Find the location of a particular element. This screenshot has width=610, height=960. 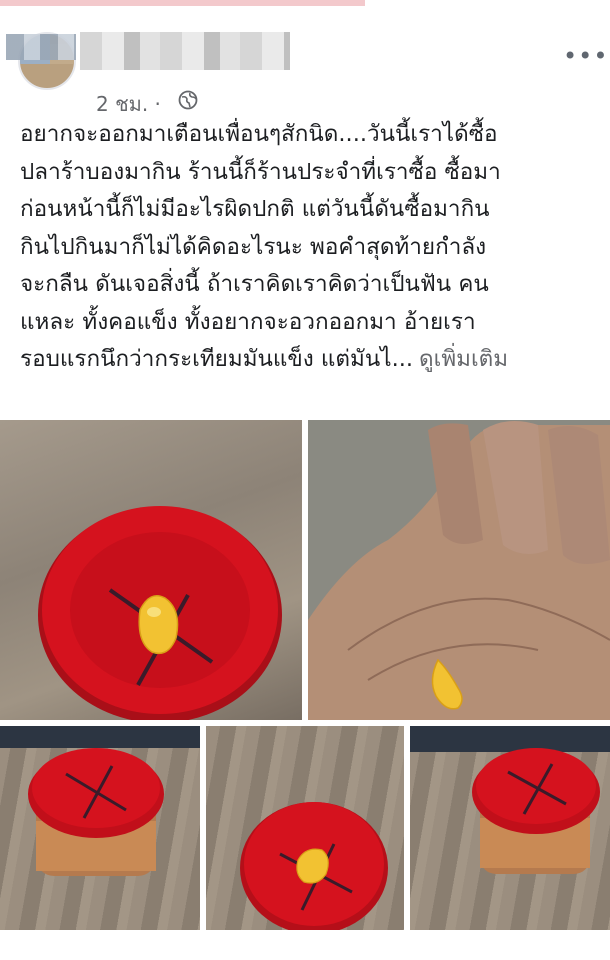

red-jar-illustration is located at coordinates (100, 801).